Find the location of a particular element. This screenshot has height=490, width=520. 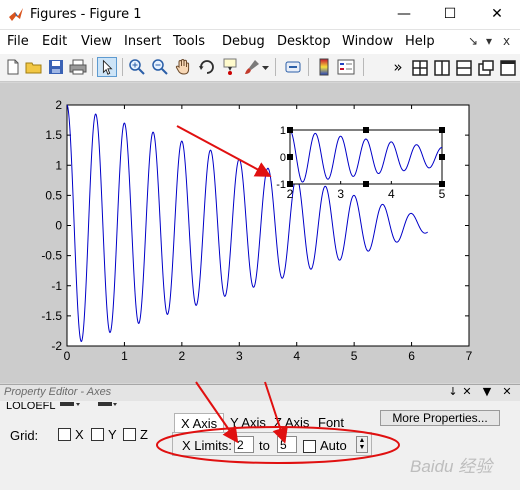

open-file-icon is located at coordinates (34, 67).